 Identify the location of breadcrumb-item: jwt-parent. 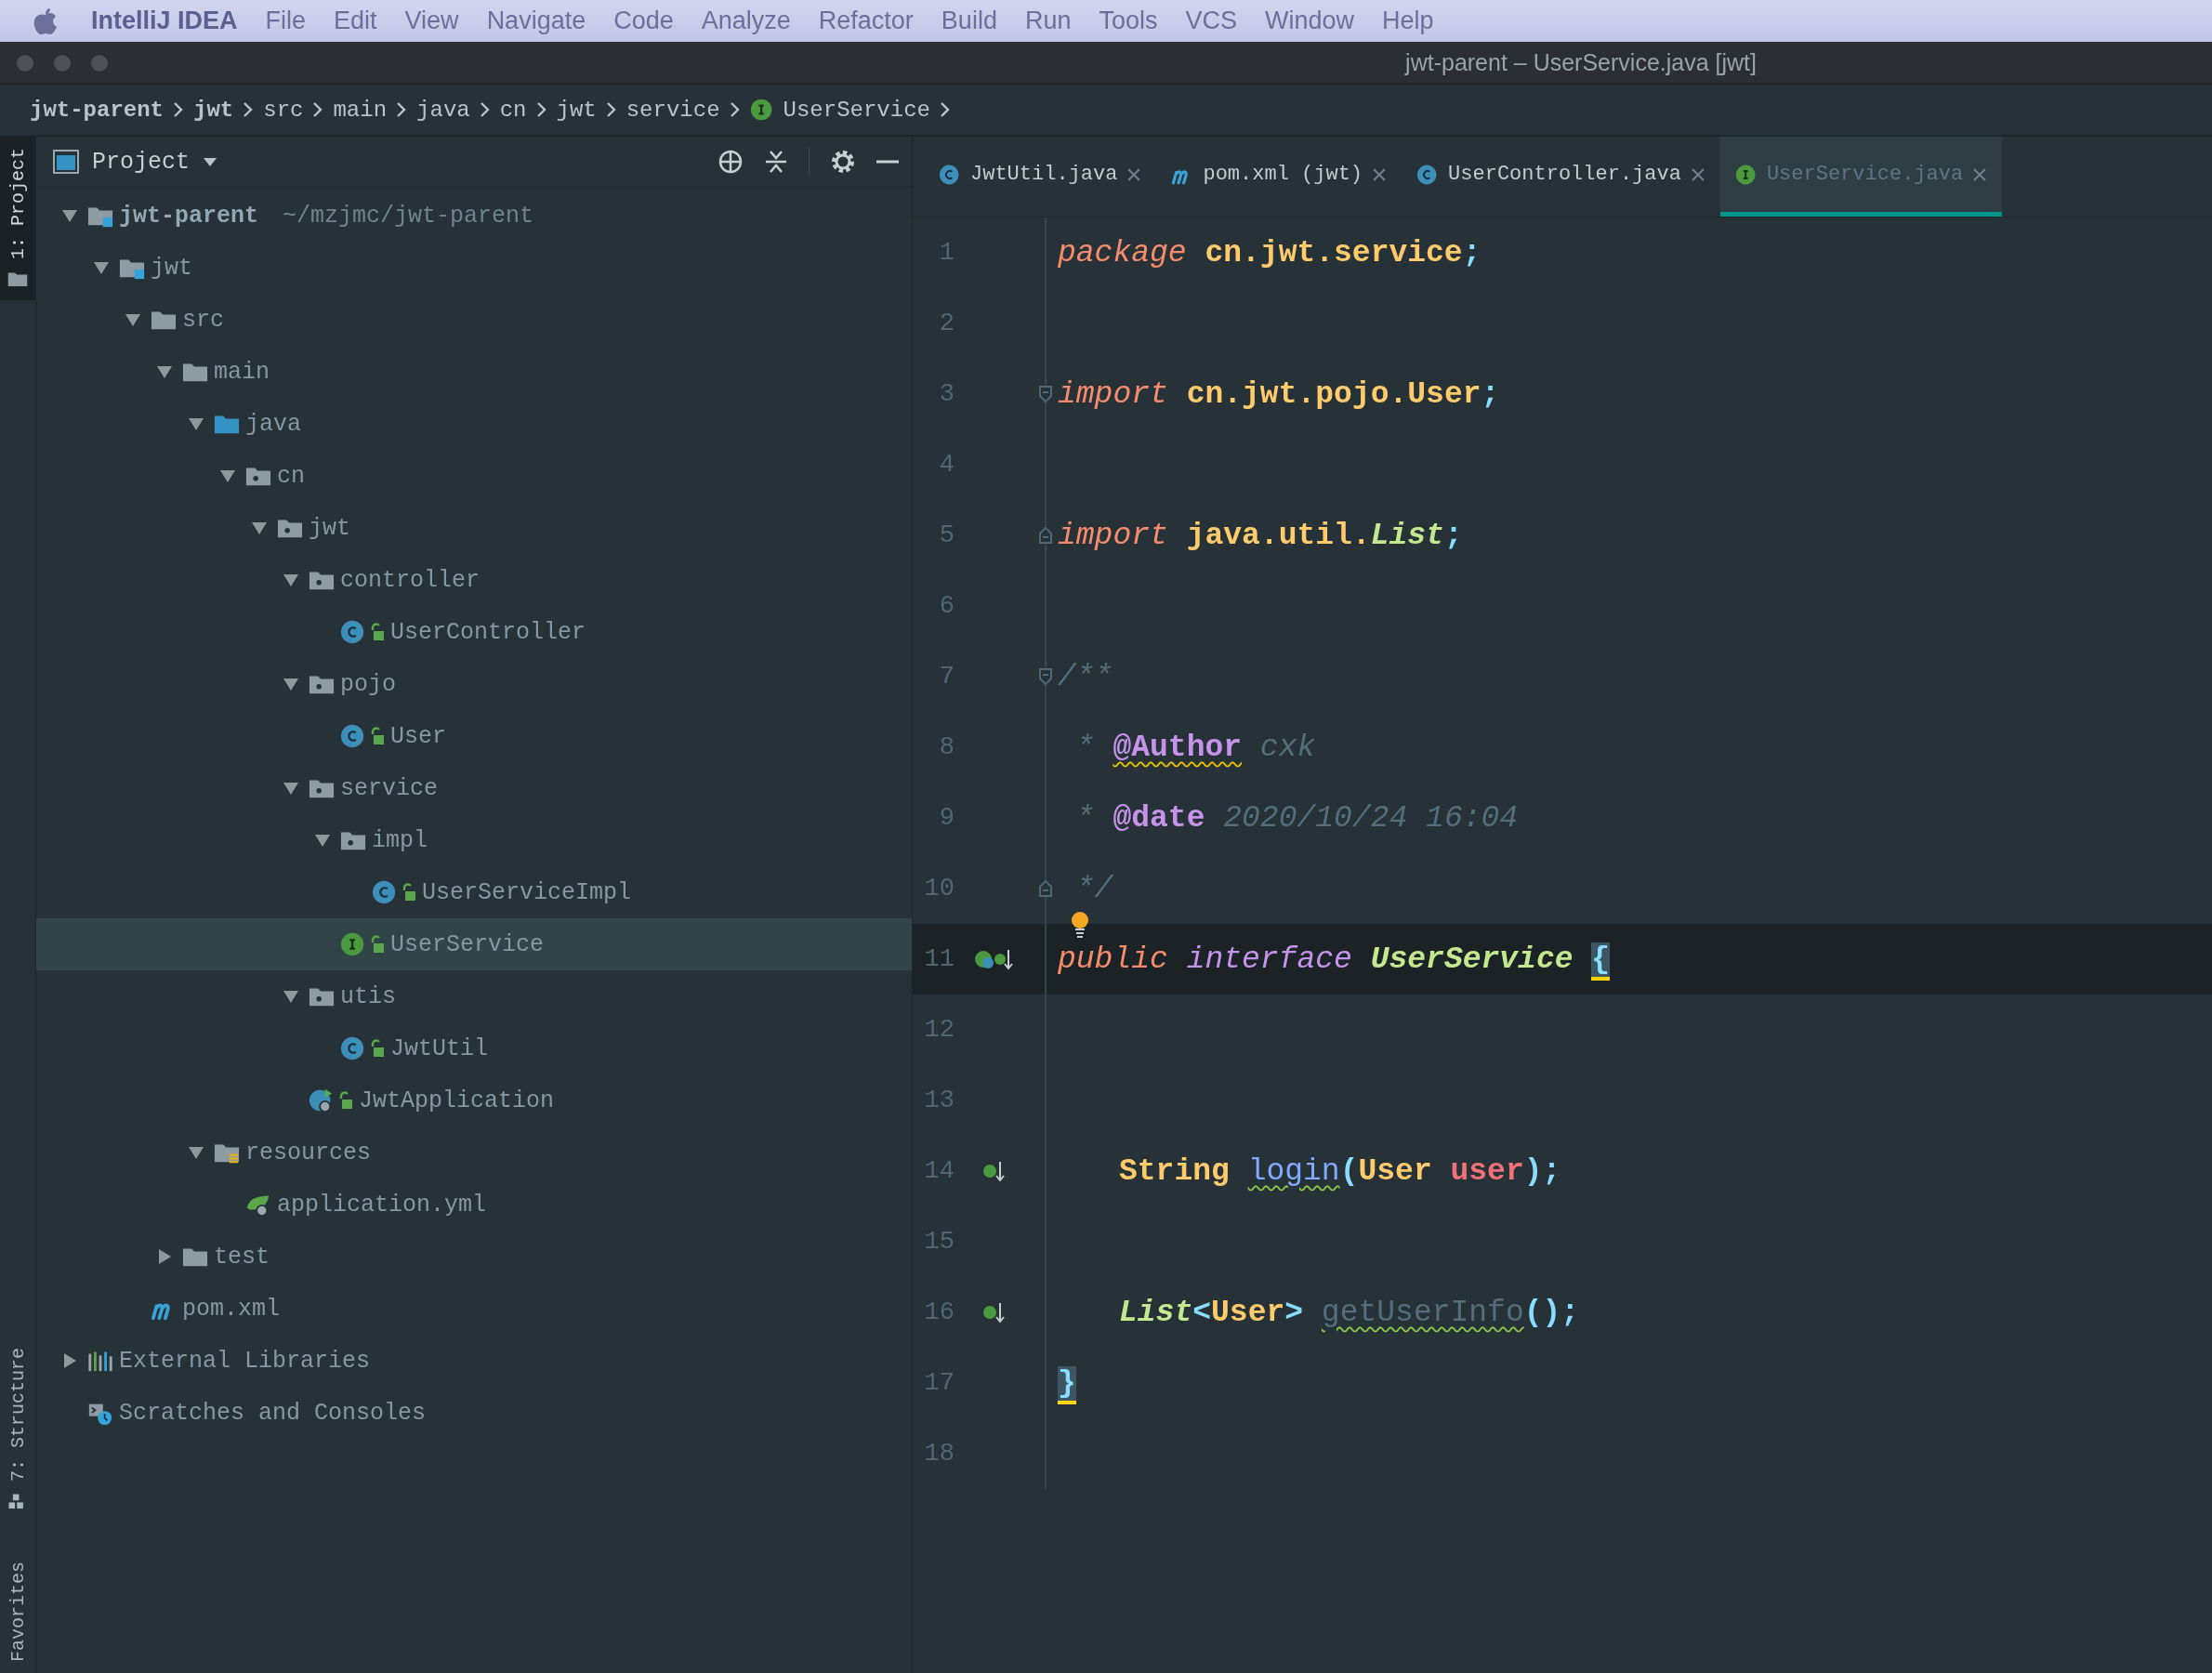
(97, 110).